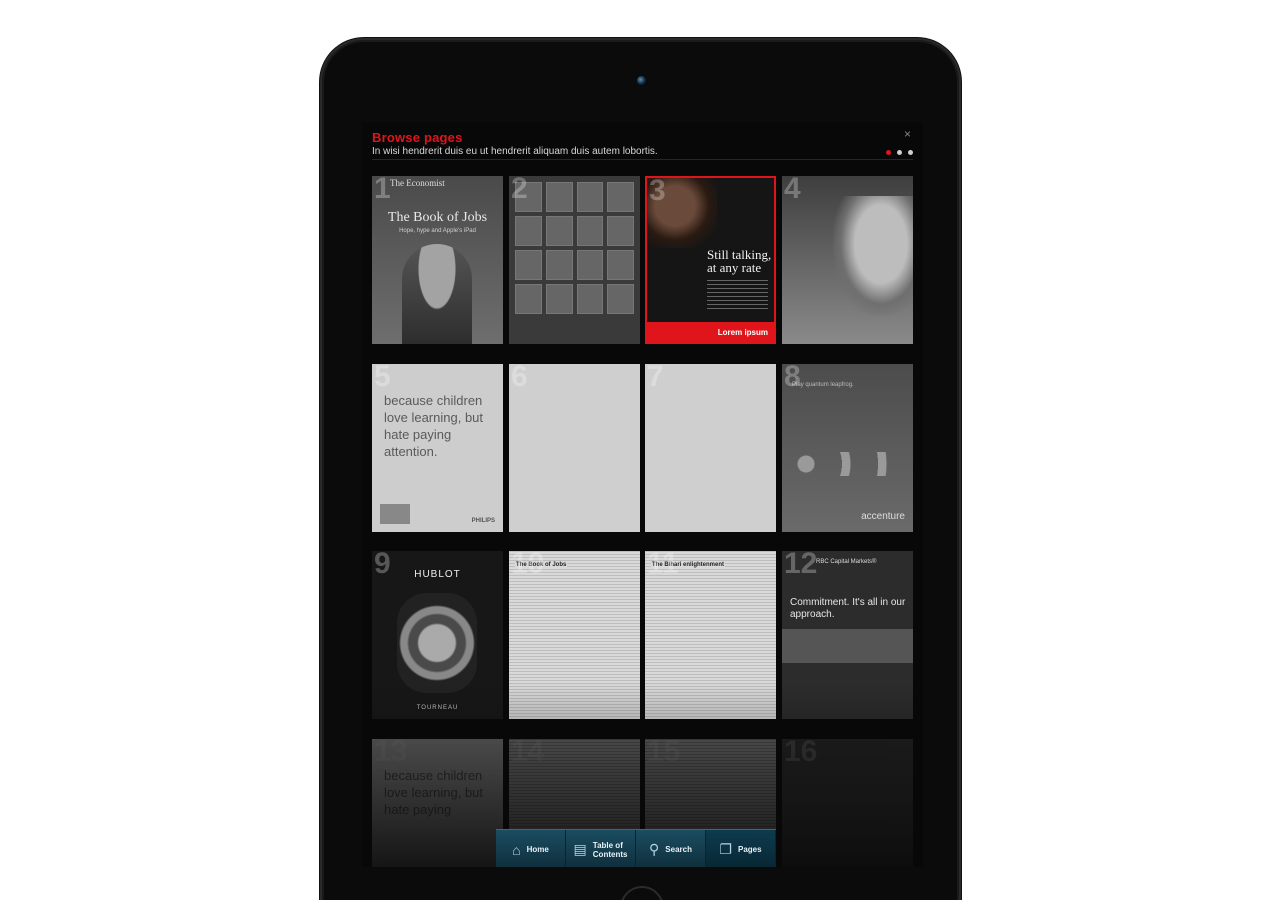  Describe the element at coordinates (654, 849) in the screenshot. I see `search-icon: ⚲` at that location.